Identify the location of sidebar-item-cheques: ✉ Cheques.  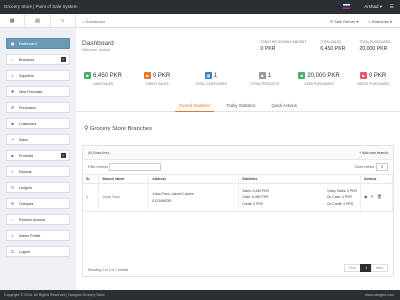
(38, 203).